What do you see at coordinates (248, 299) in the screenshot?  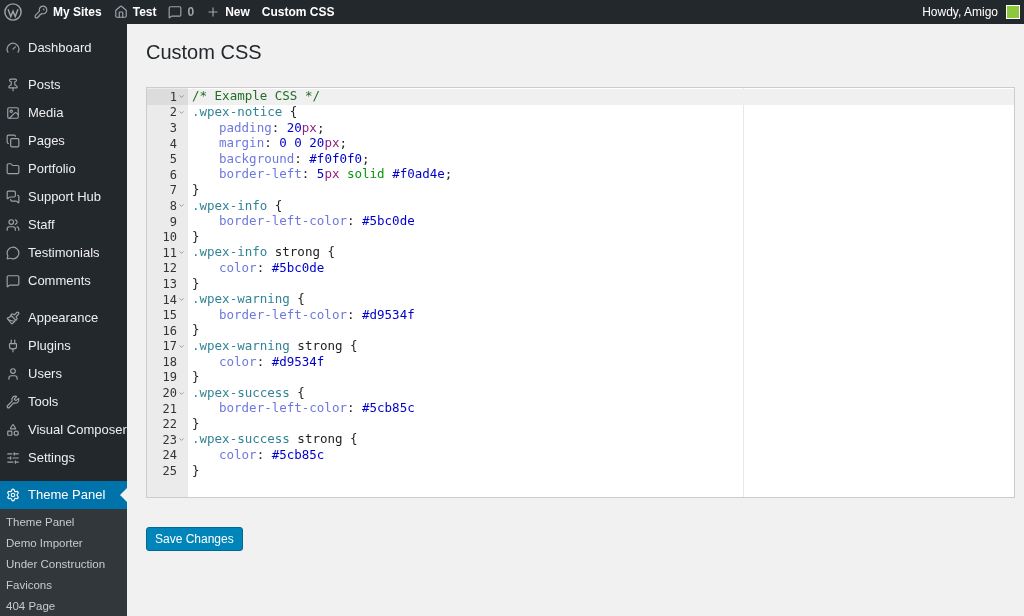 I see `code-line: .wpex-warning {` at bounding box center [248, 299].